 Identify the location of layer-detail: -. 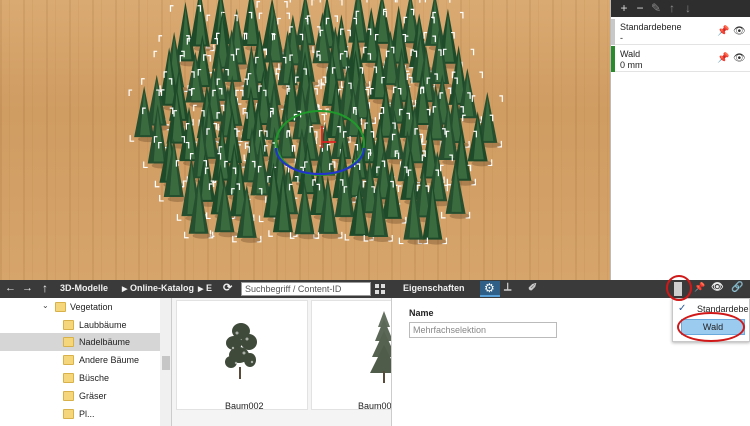
(621, 38).